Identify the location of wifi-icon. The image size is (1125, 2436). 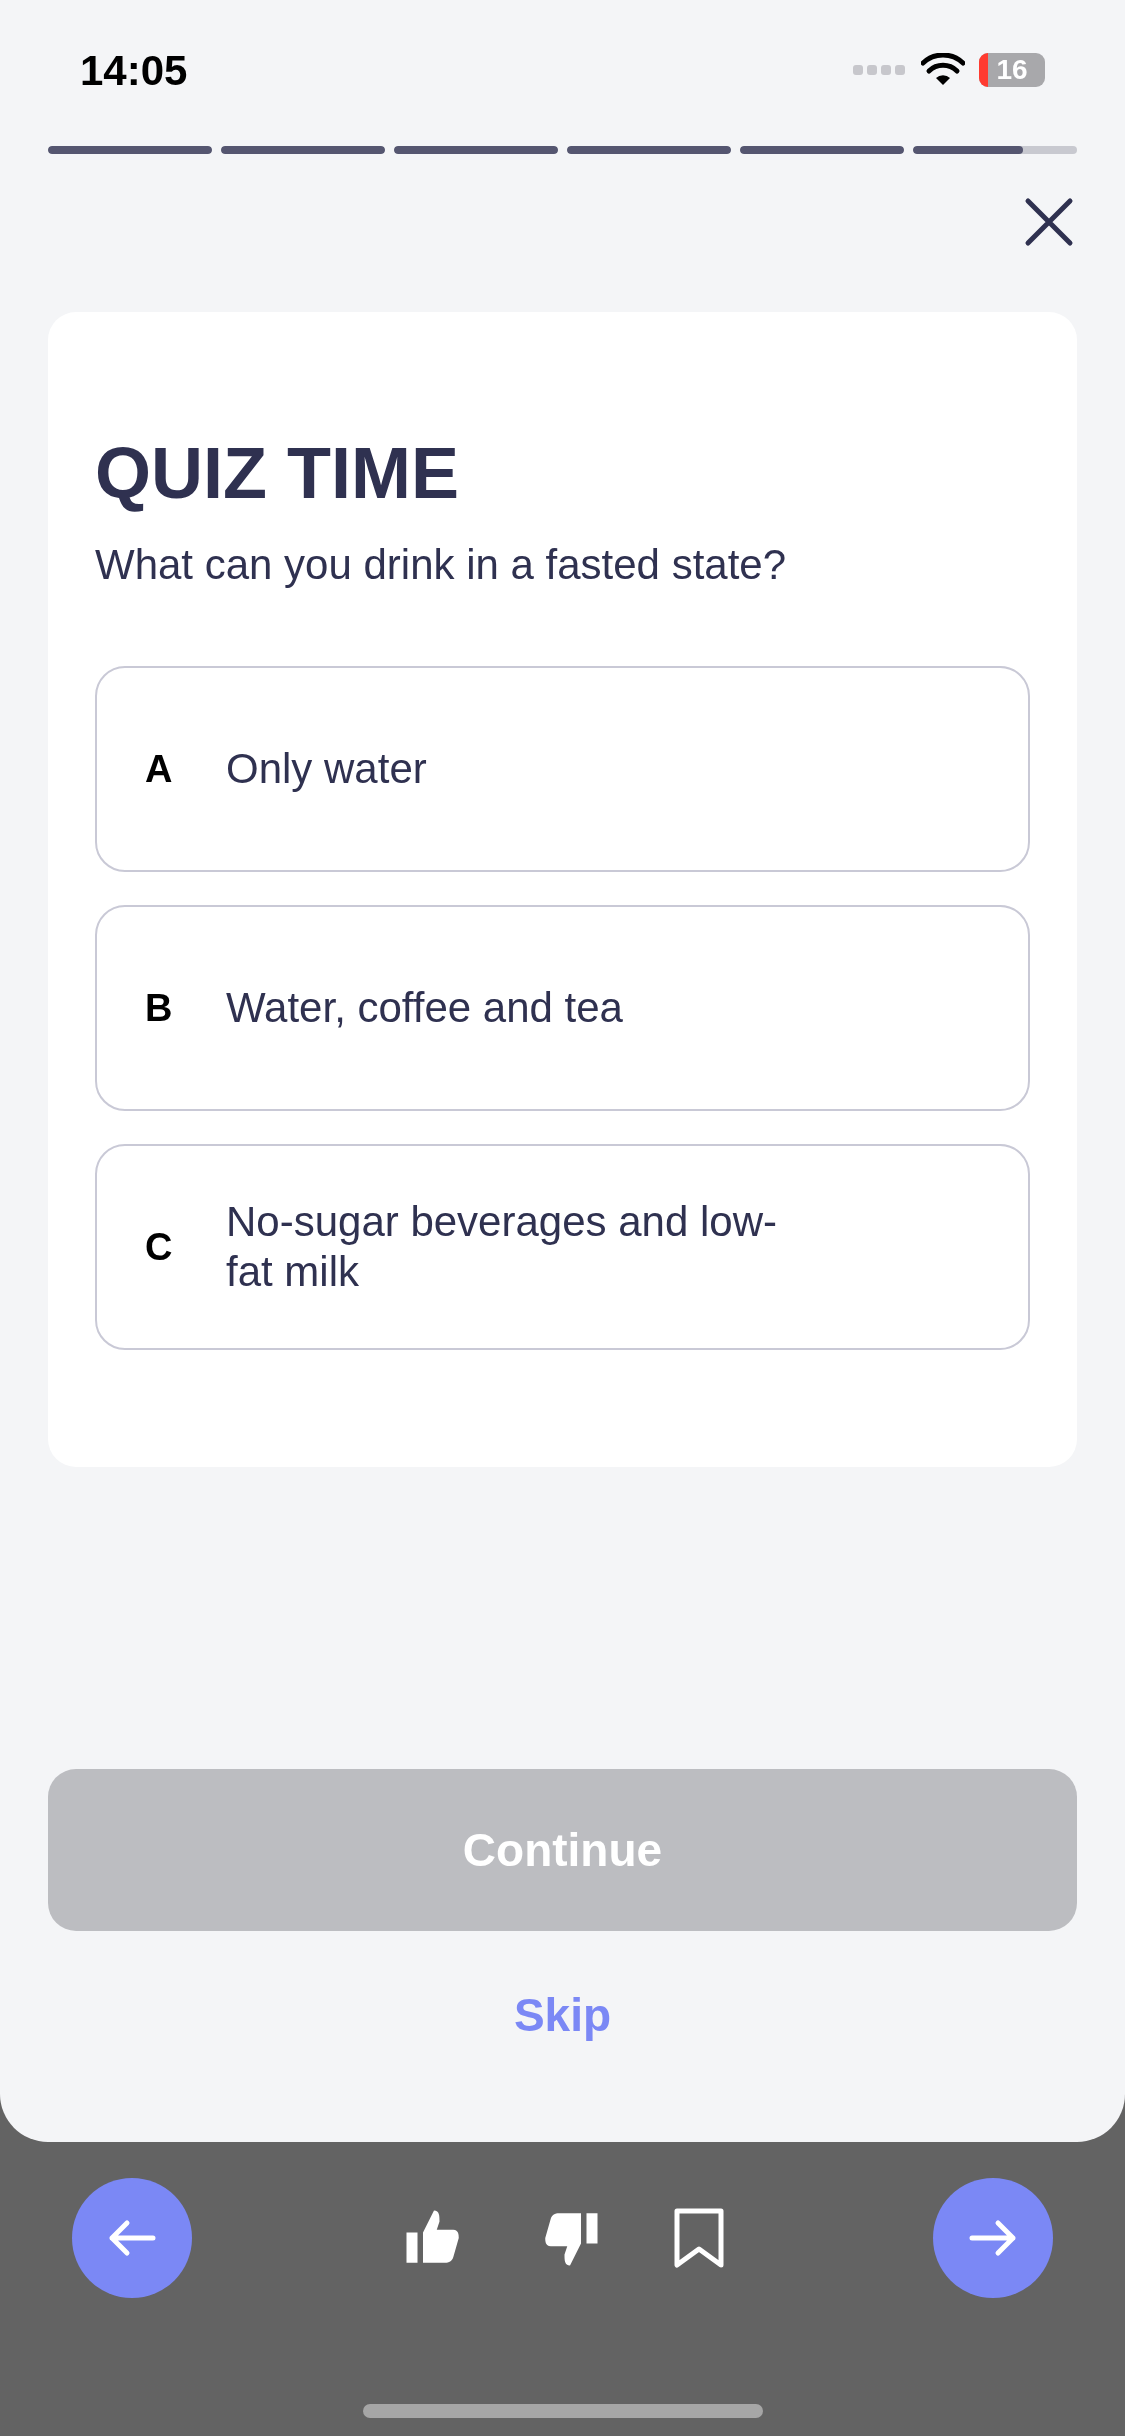
(943, 70).